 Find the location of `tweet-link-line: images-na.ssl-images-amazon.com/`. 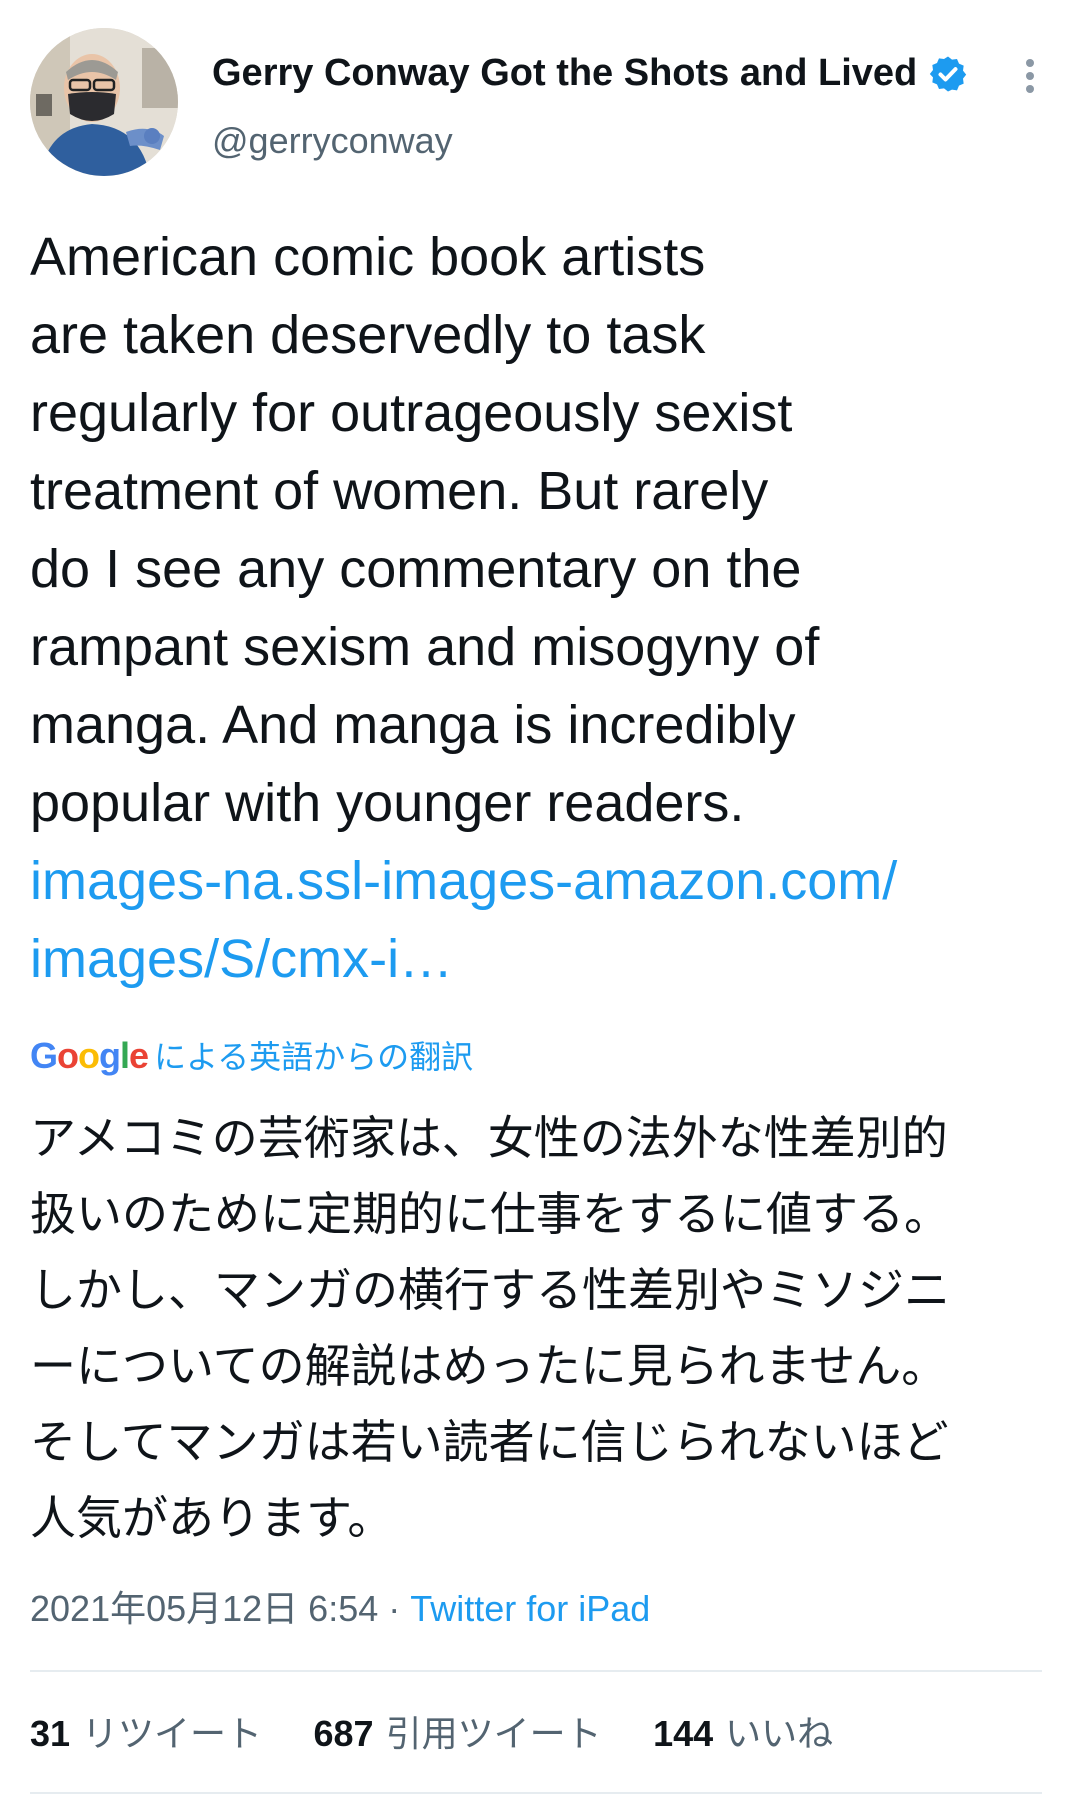

tweet-link-line: images-na.ssl-images-amazon.com/ is located at coordinates (463, 881).